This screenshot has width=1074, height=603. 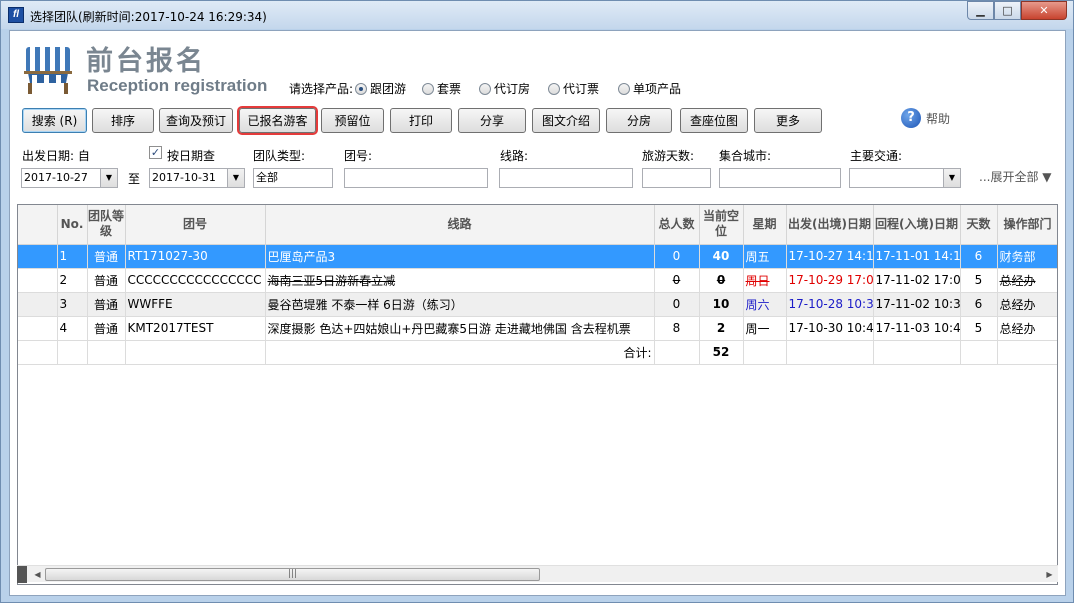 I want to click on header-route: 线路, so click(x=460, y=225).